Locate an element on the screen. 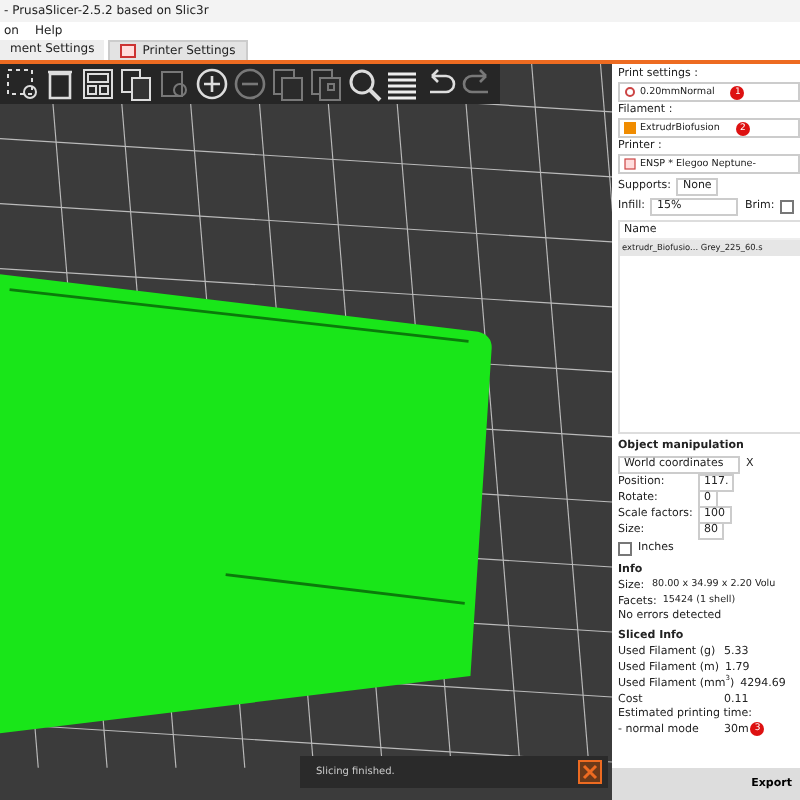  trash-icon is located at coordinates (60, 84).